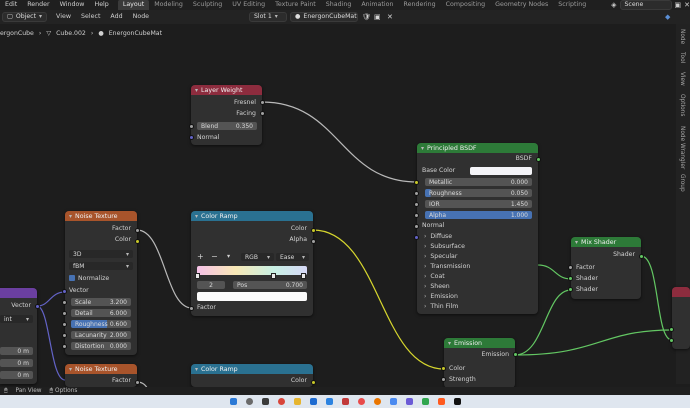 The height and width of the screenshot is (408, 690). I want to click on lacunarity-field: Lacunarity 2.000, so click(101, 335).